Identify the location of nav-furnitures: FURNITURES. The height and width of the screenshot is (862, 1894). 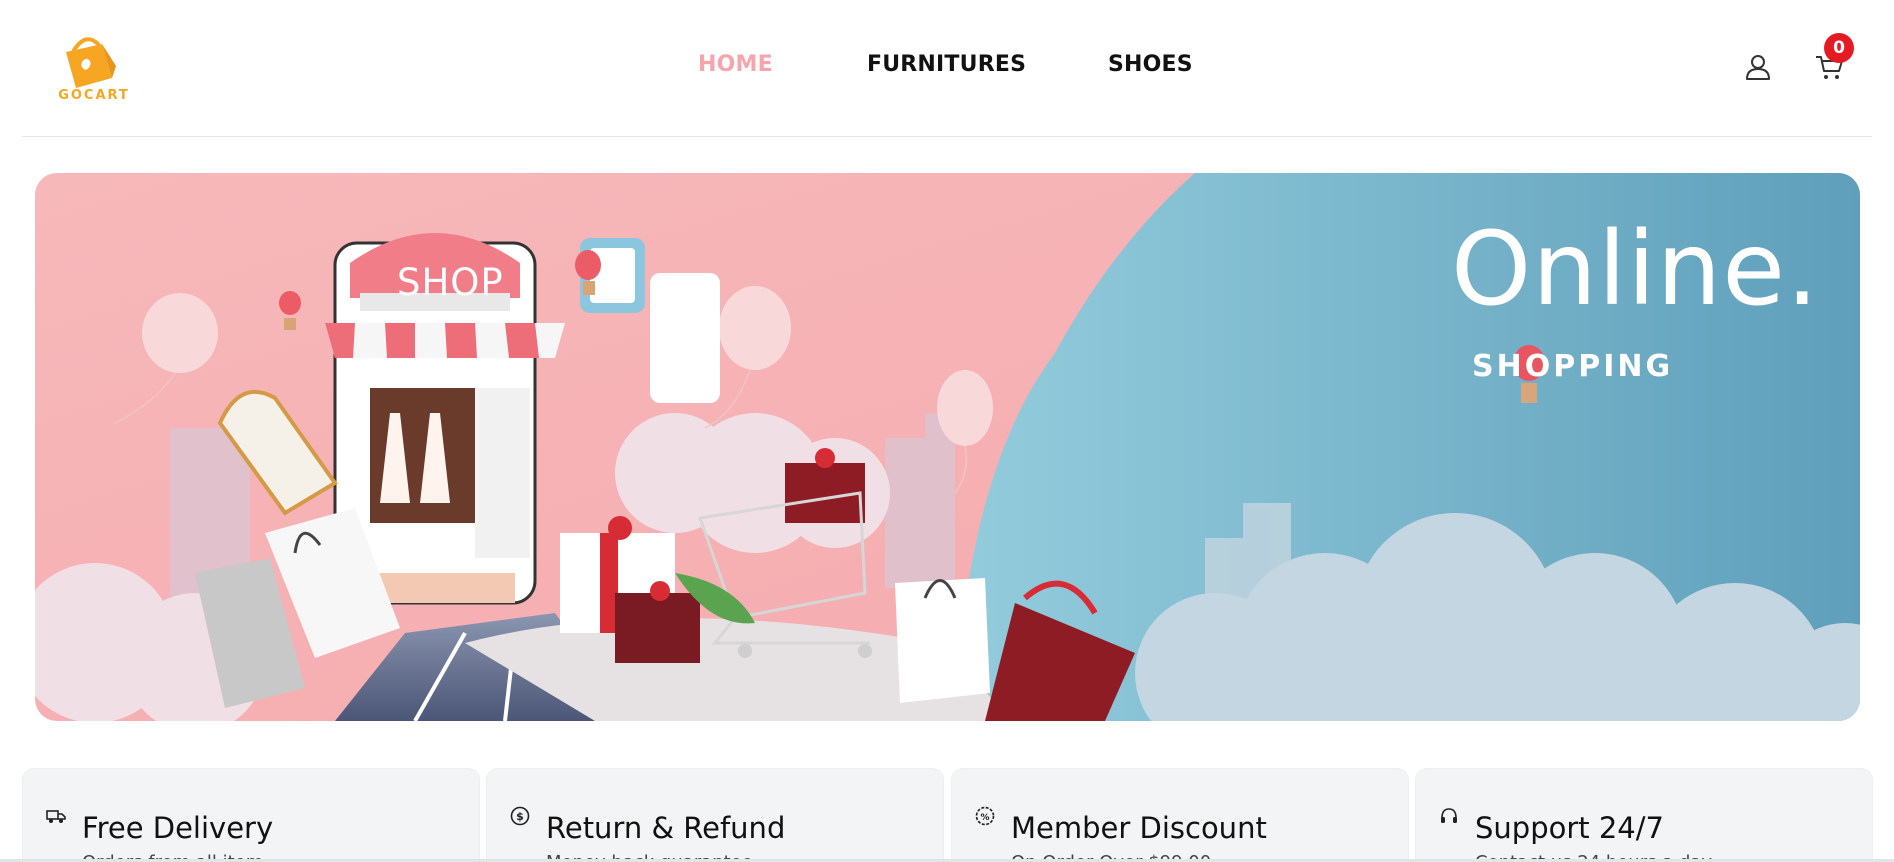
(946, 64).